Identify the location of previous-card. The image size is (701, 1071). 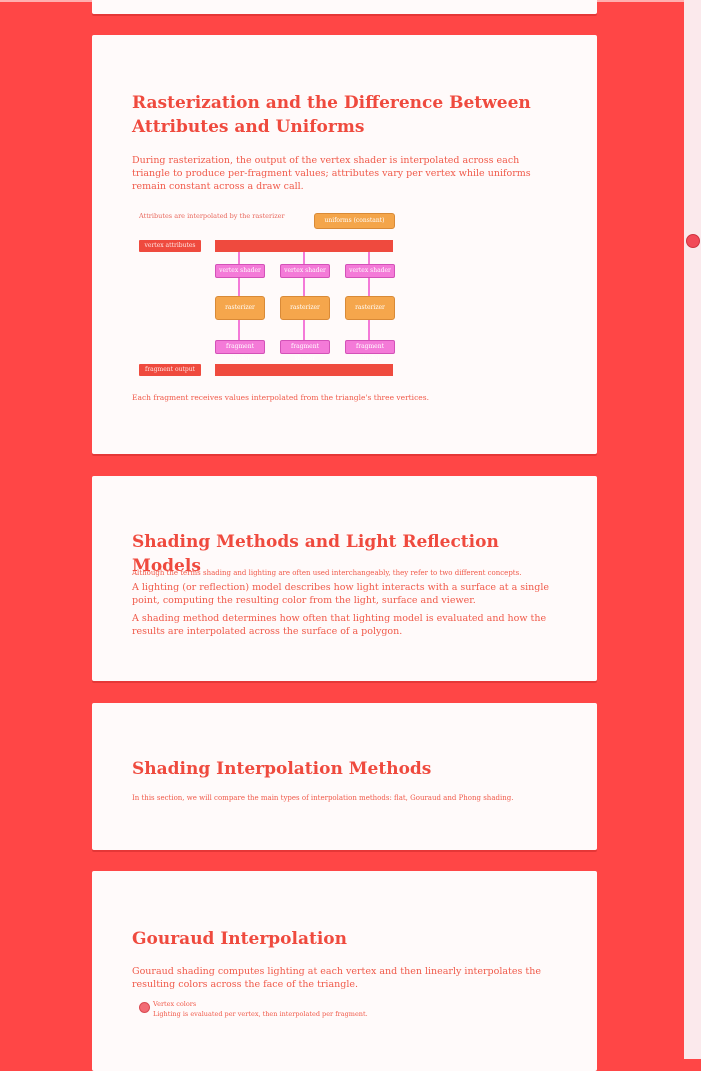
(344, 7).